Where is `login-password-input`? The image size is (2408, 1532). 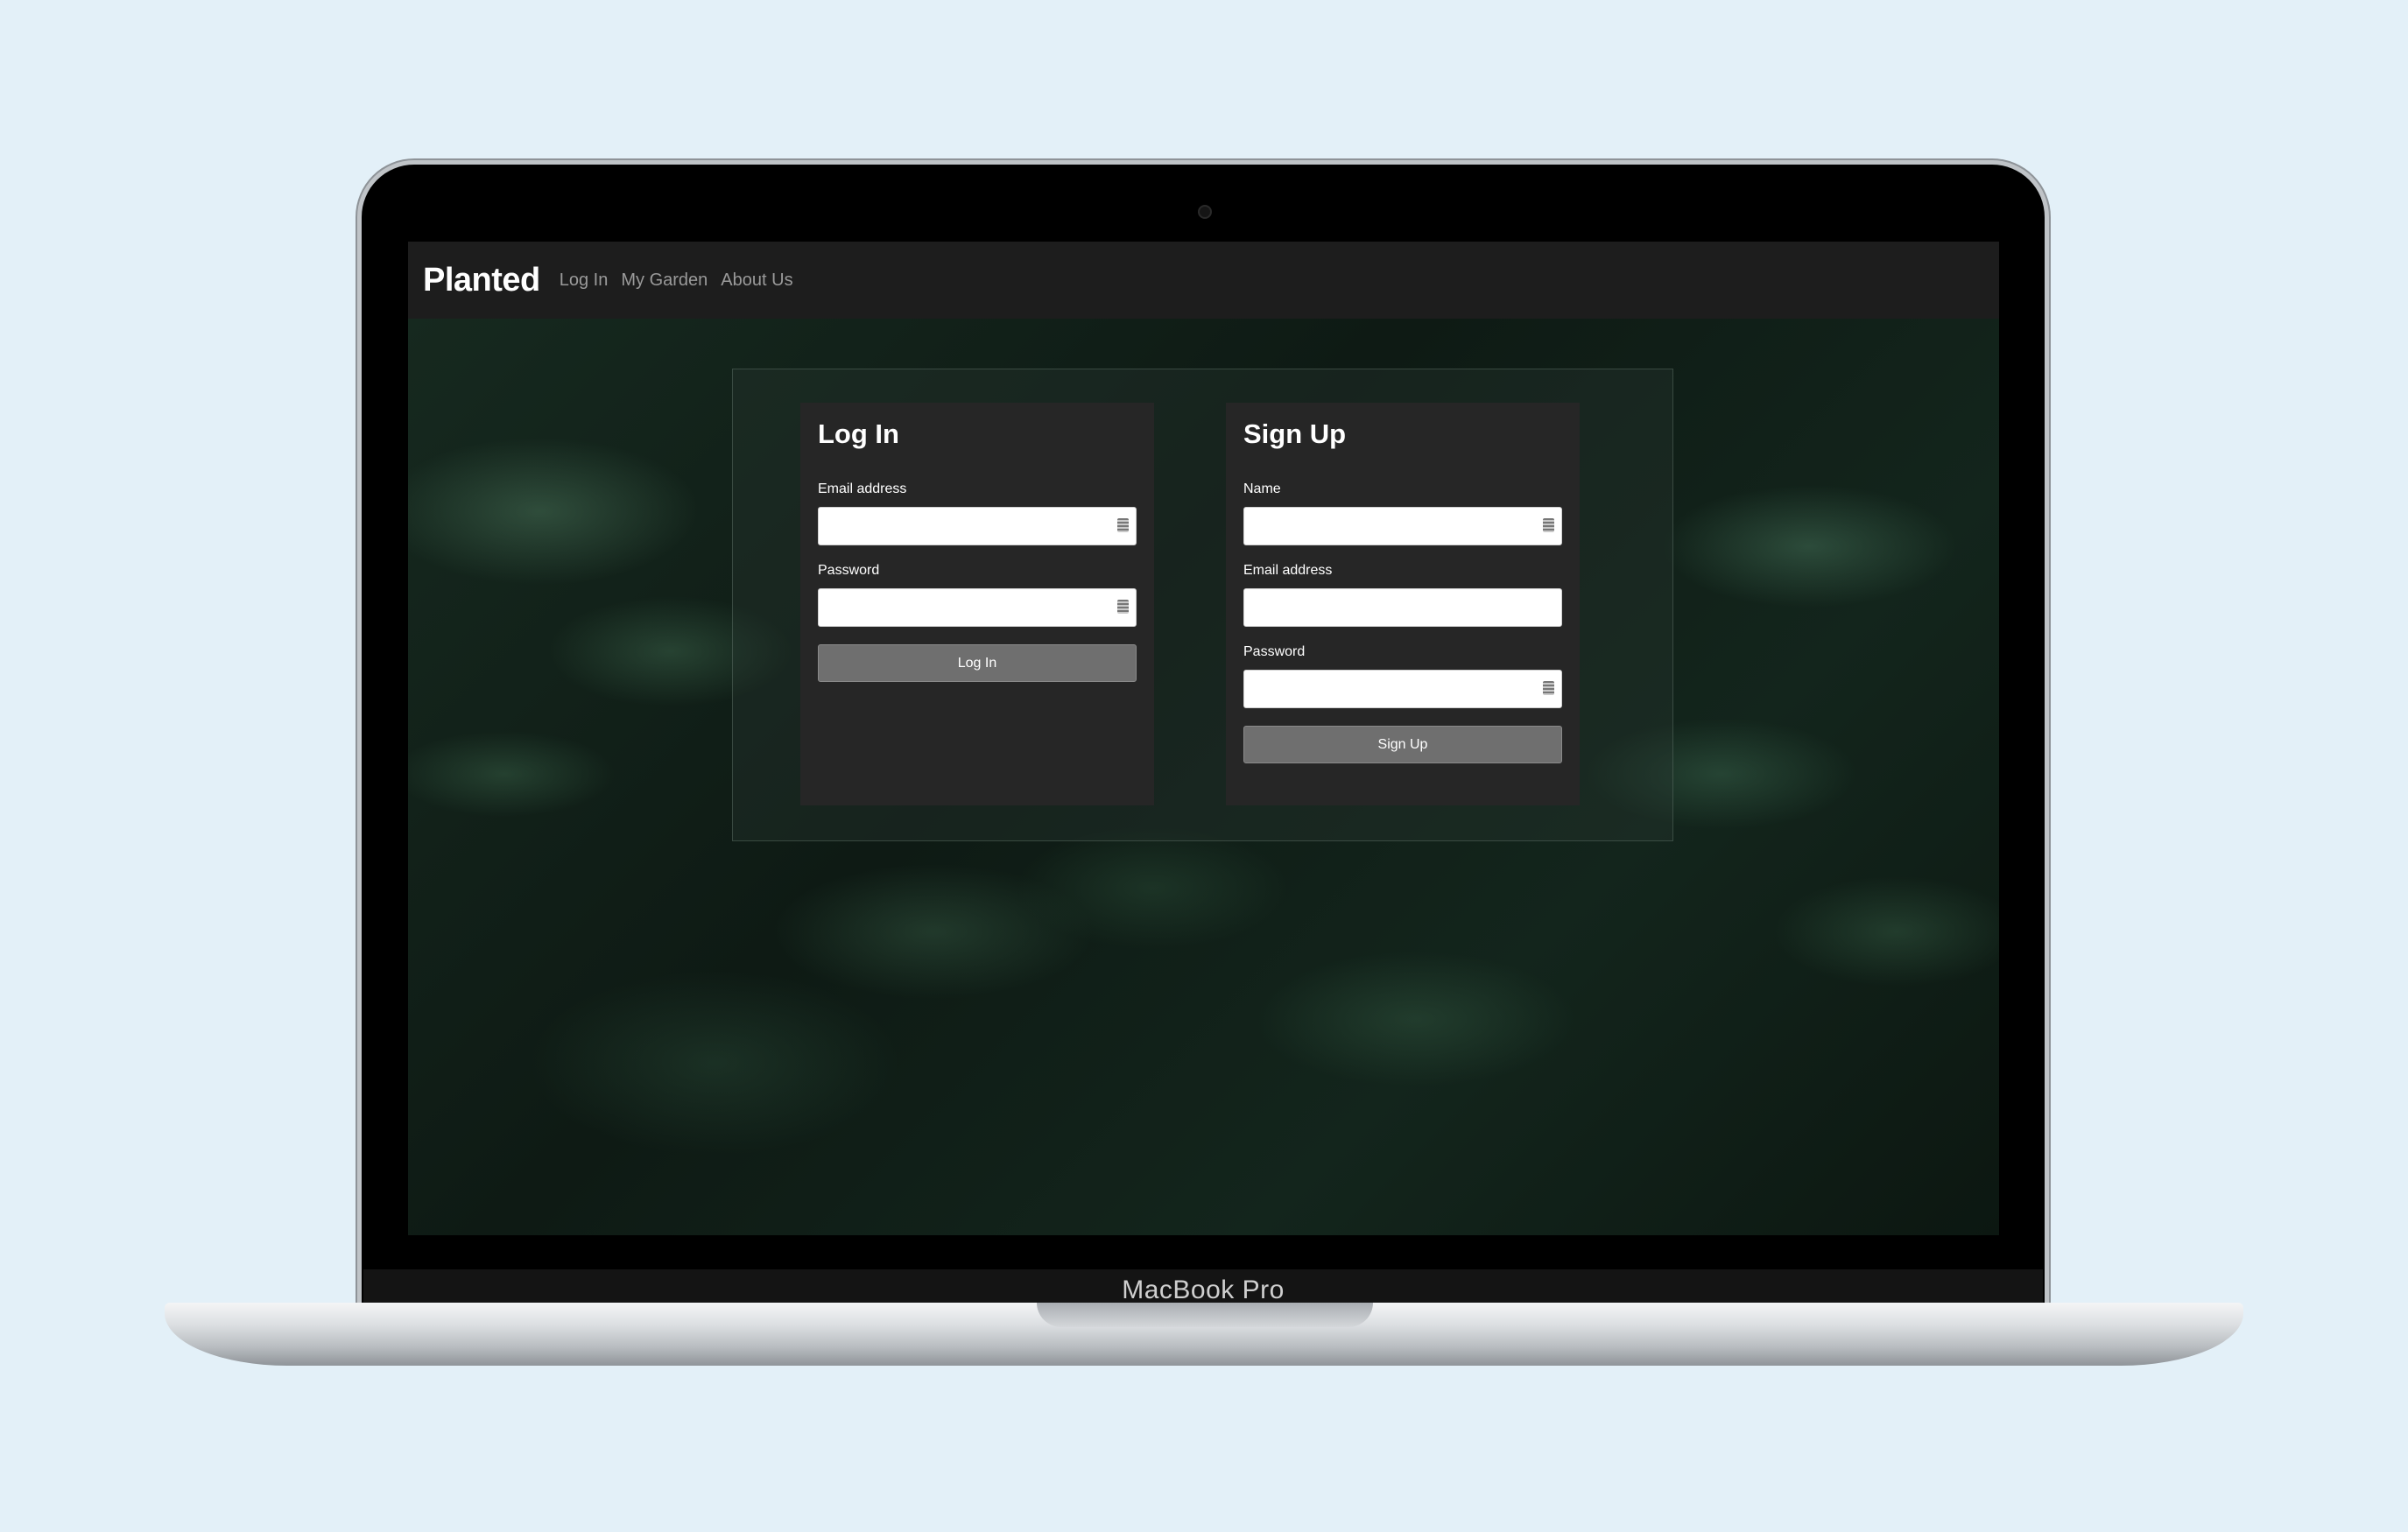
login-password-input is located at coordinates (977, 608).